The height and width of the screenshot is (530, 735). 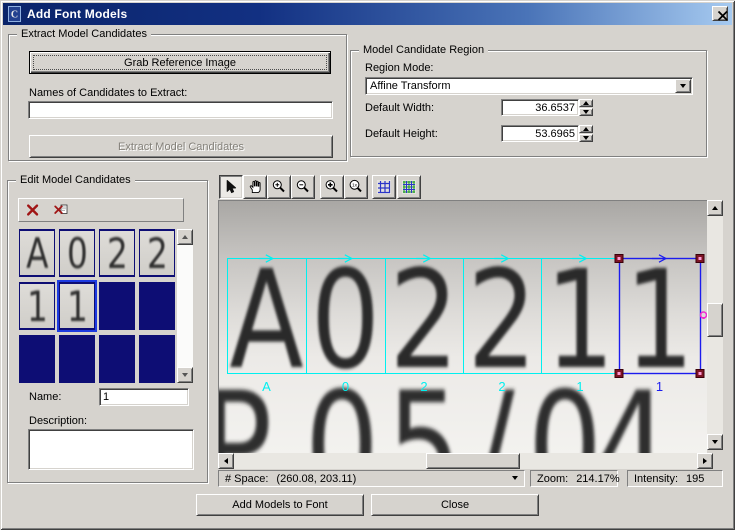 I want to click on close-icon, so click(x=721, y=14).